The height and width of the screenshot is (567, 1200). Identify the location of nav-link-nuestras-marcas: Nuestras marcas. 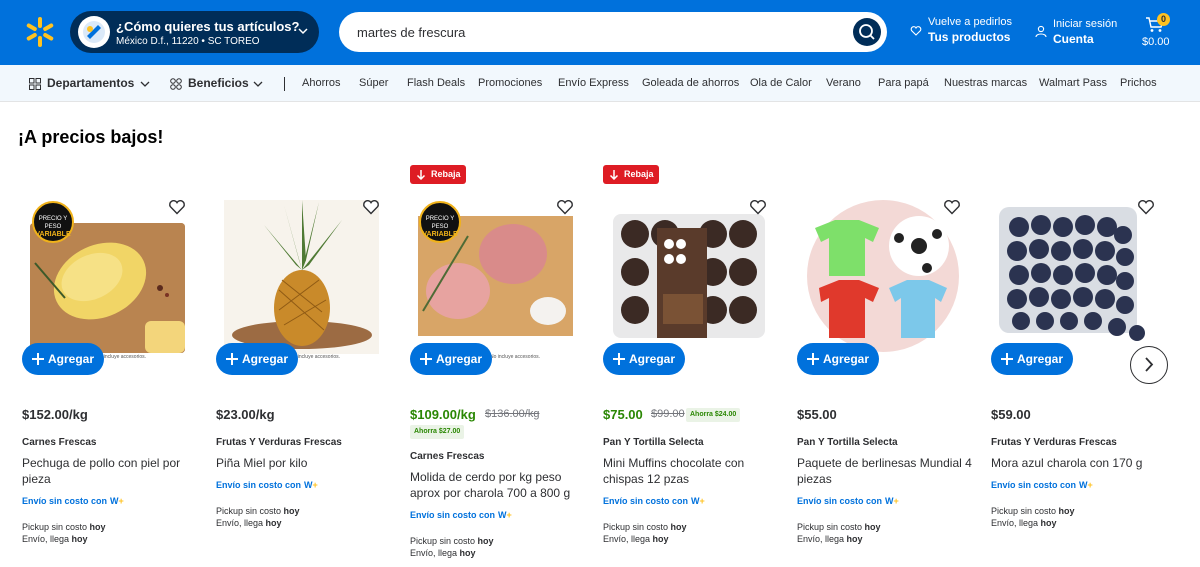
(985, 83).